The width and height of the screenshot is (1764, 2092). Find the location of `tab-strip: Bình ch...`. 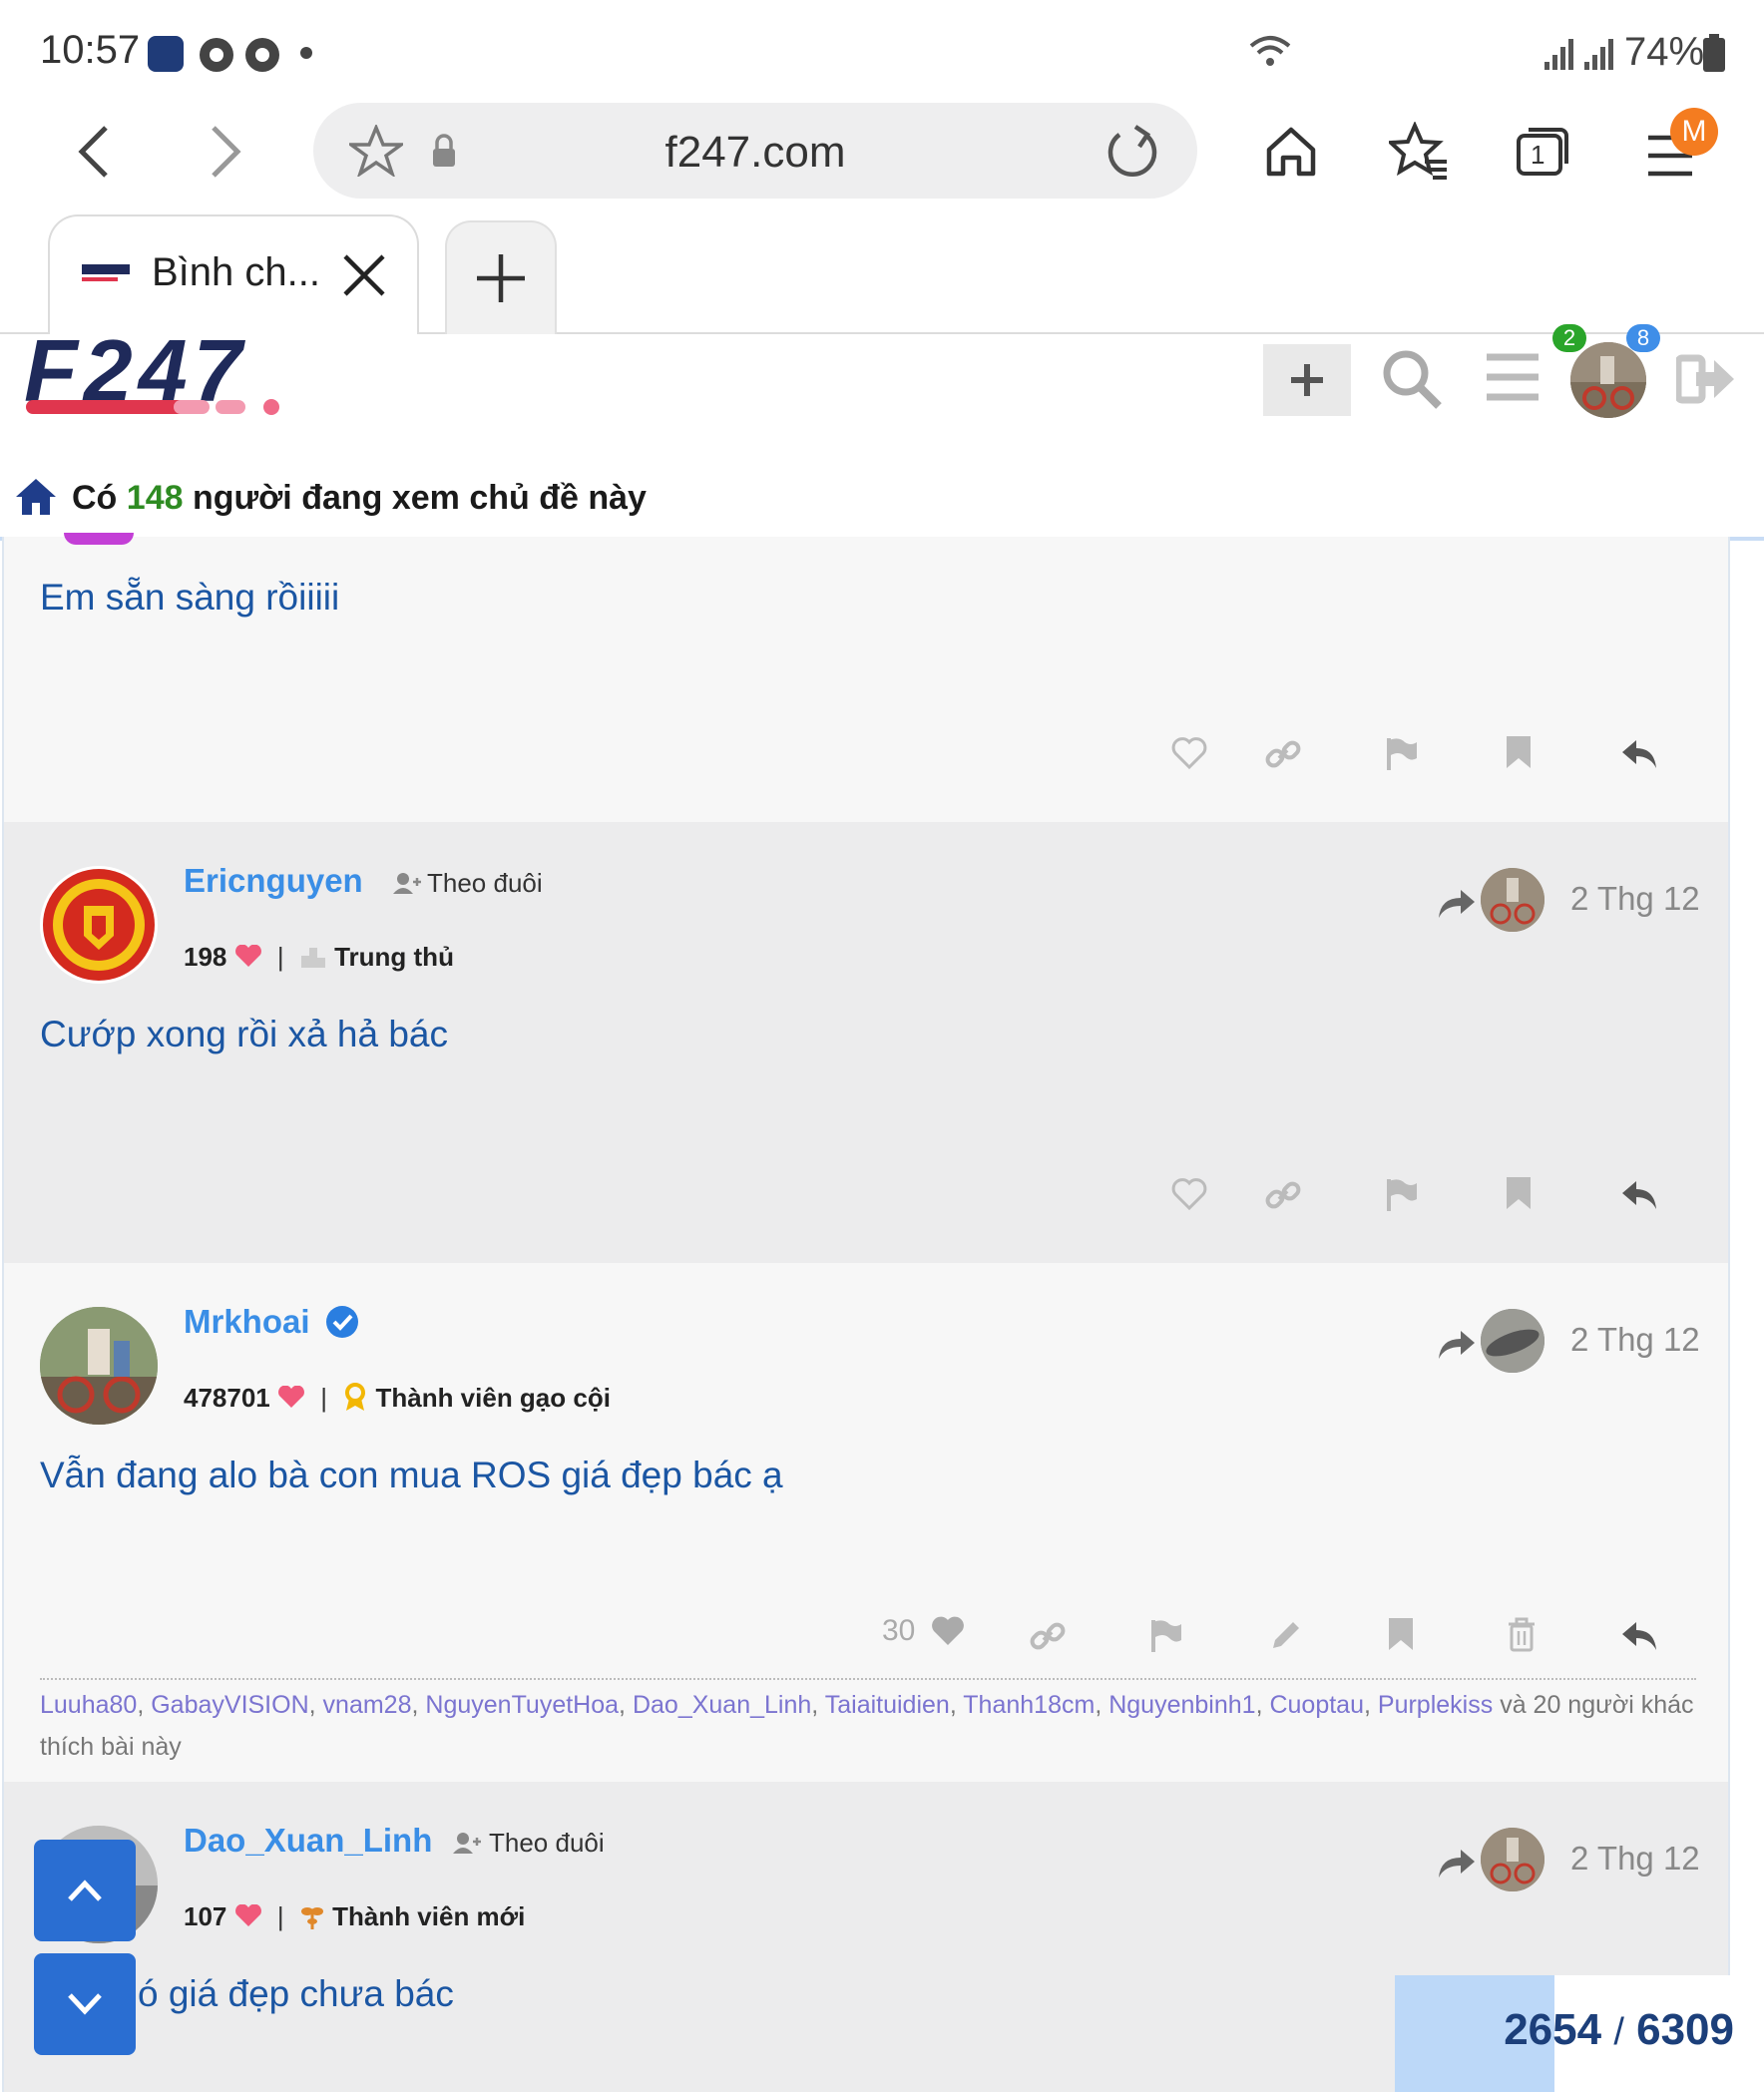

tab-strip: Bình ch... is located at coordinates (882, 274).